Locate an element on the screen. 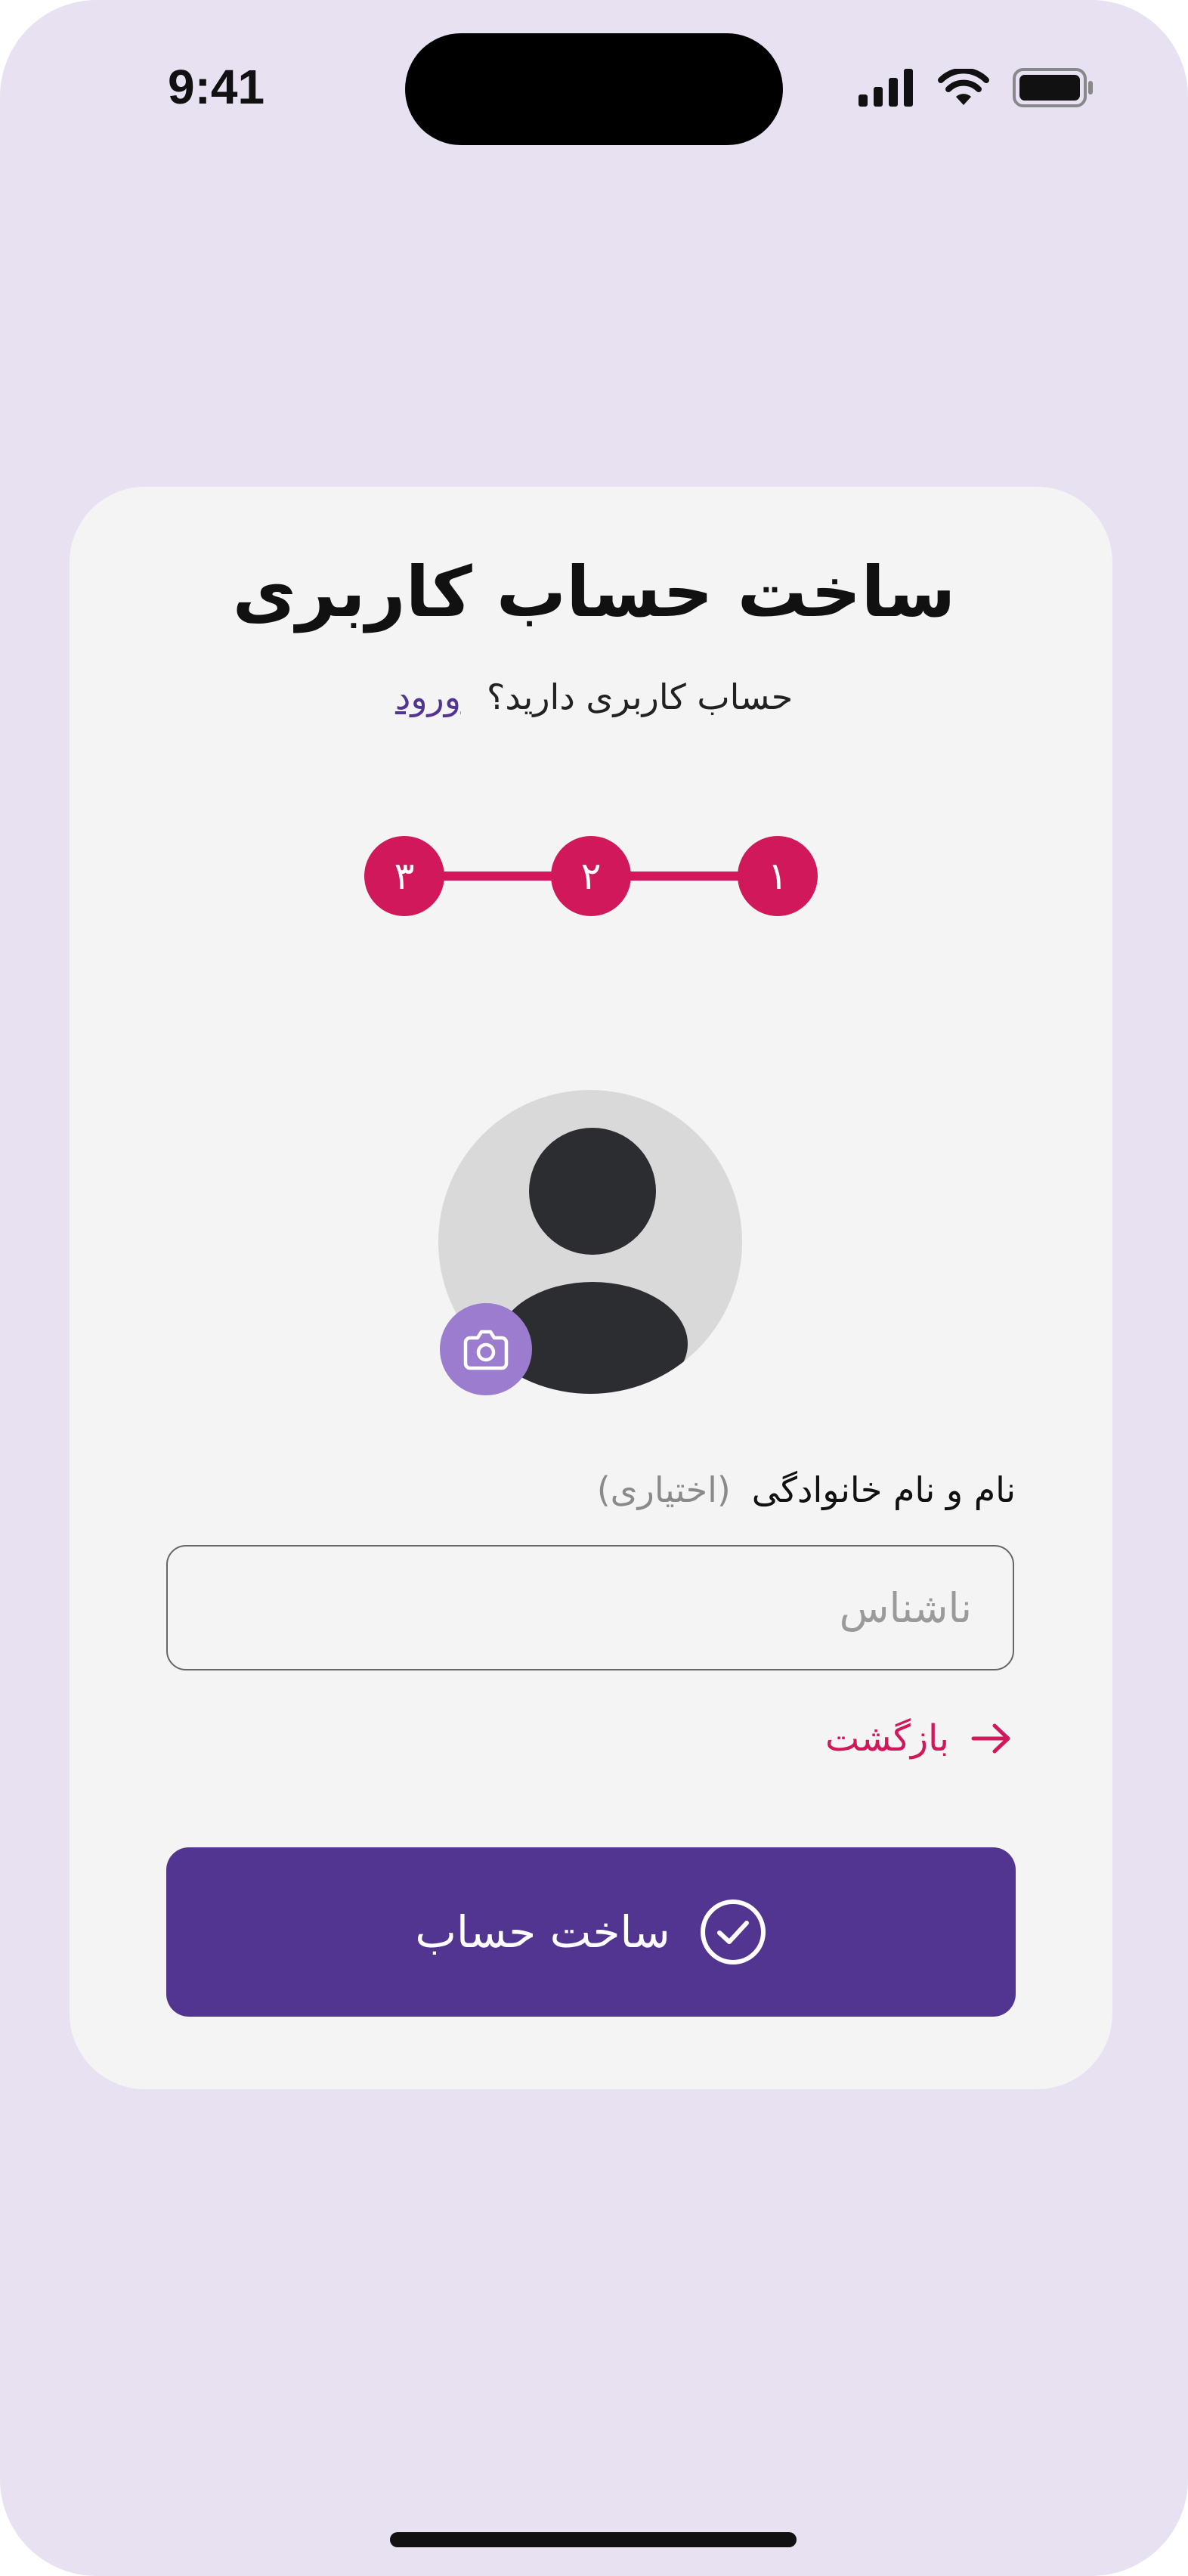 This screenshot has height=2576, width=1188. login-prompt-text: حساب کاربری دارید؟ is located at coordinates (640, 697).